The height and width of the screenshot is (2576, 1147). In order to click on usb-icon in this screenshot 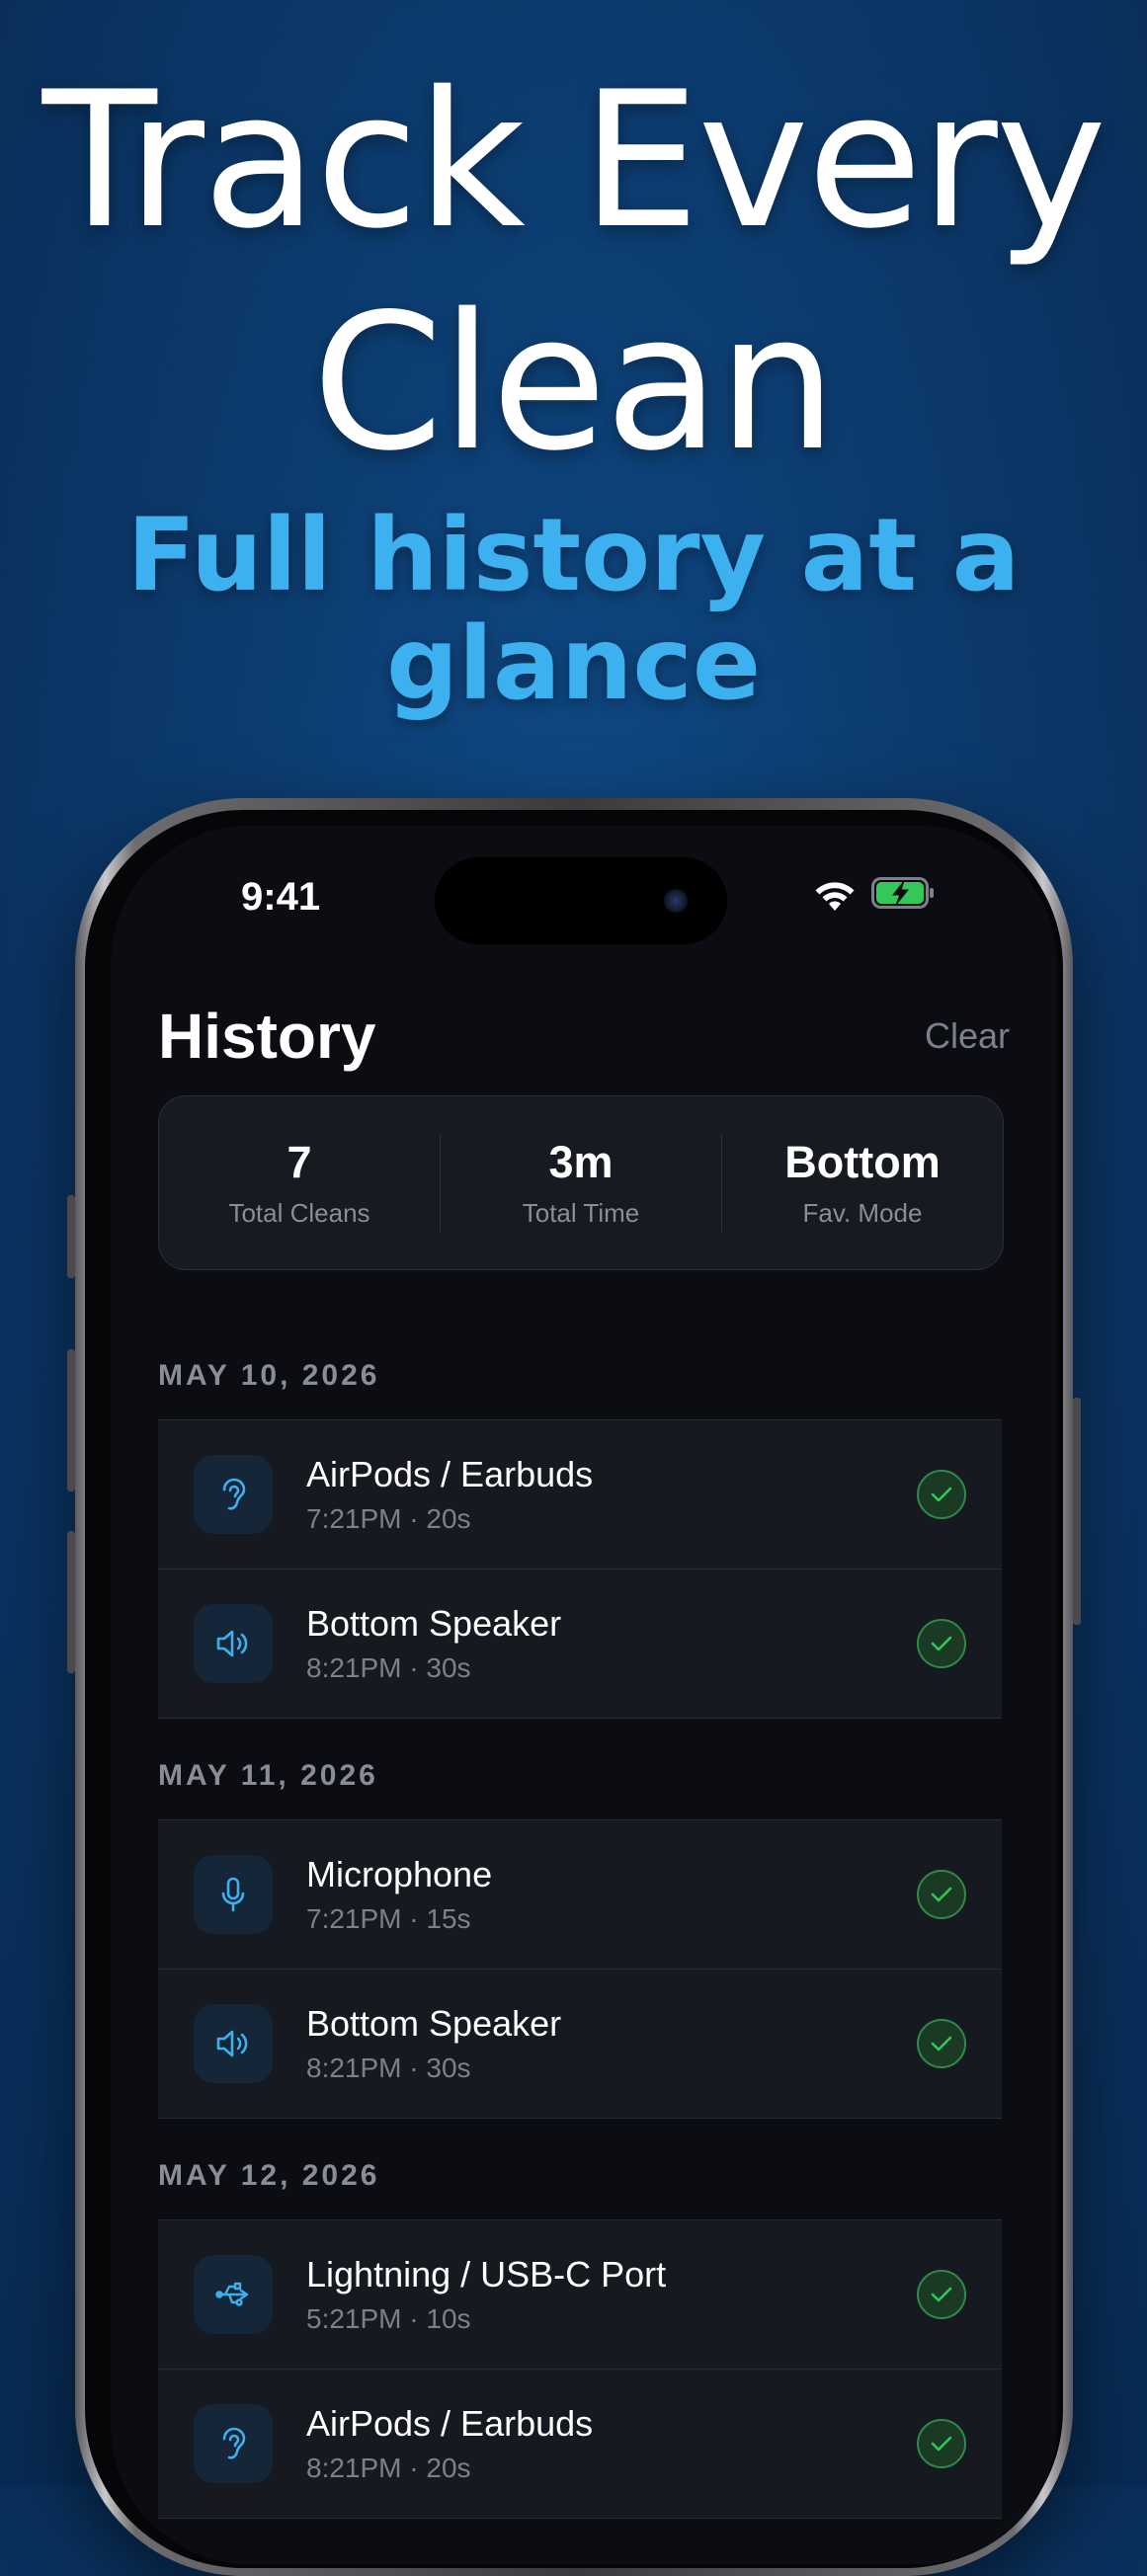, I will do `click(233, 2294)`.